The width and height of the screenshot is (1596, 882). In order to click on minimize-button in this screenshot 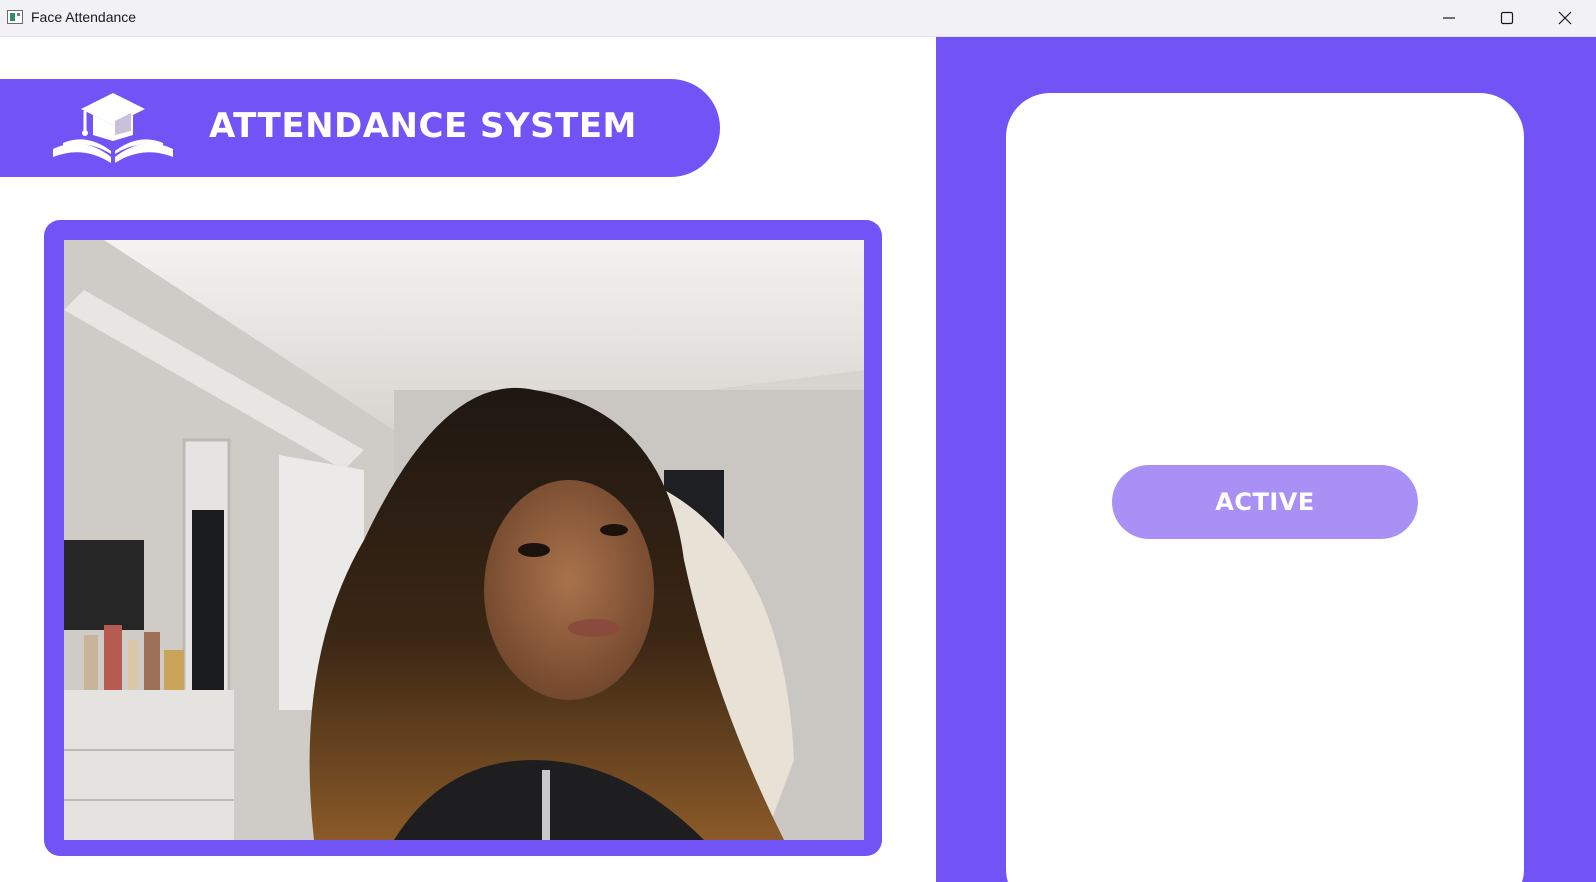, I will do `click(1449, 18)`.